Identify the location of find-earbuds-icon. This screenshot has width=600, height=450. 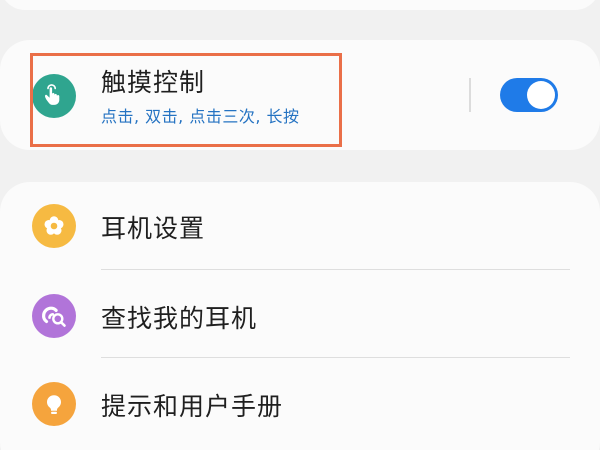
(54, 316).